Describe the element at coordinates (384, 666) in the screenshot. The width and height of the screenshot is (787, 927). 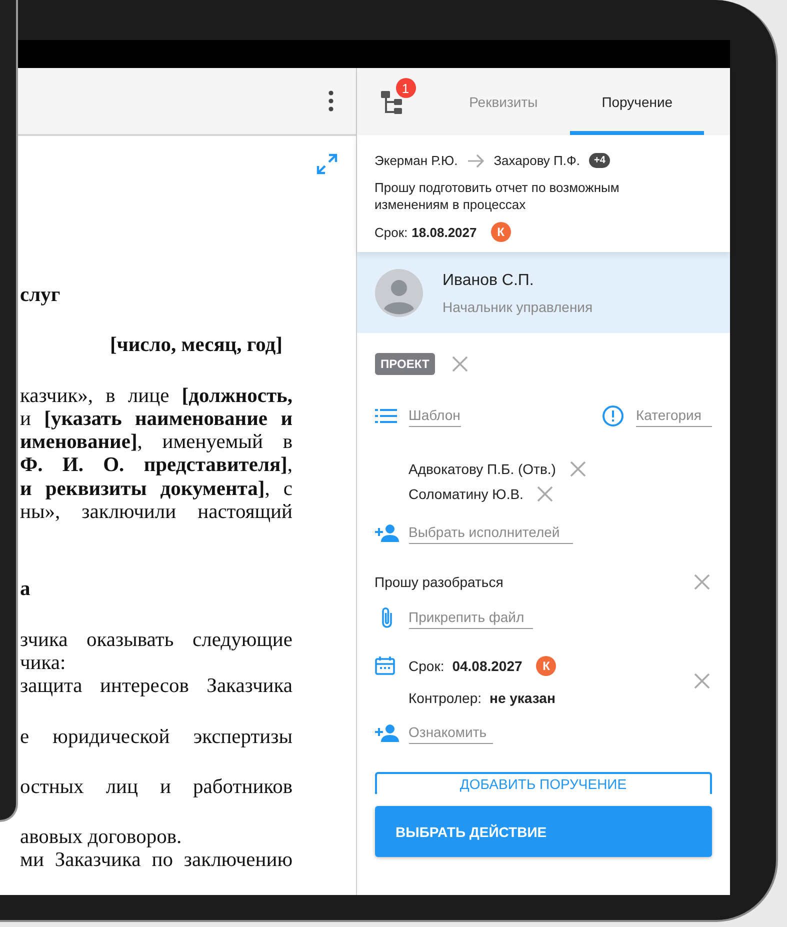
I see `calendar-icon` at that location.